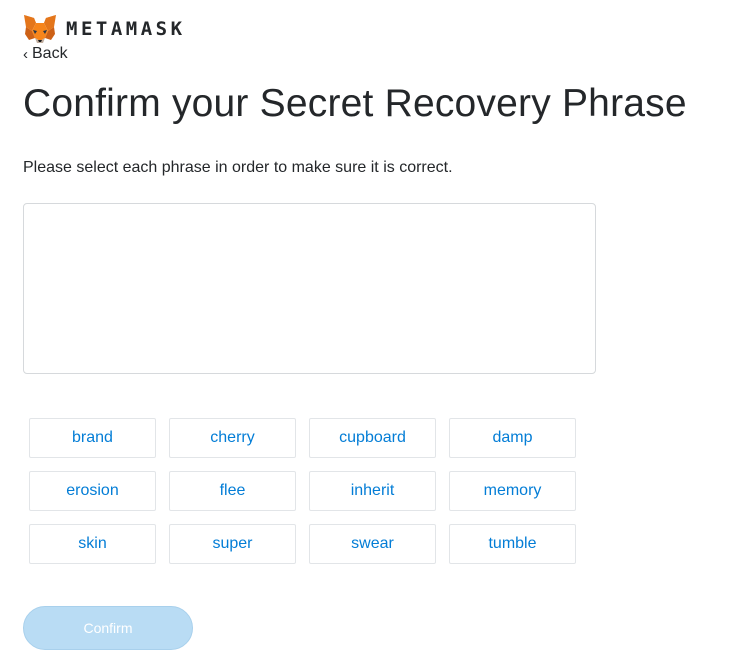  I want to click on word-button: damp, so click(512, 438).